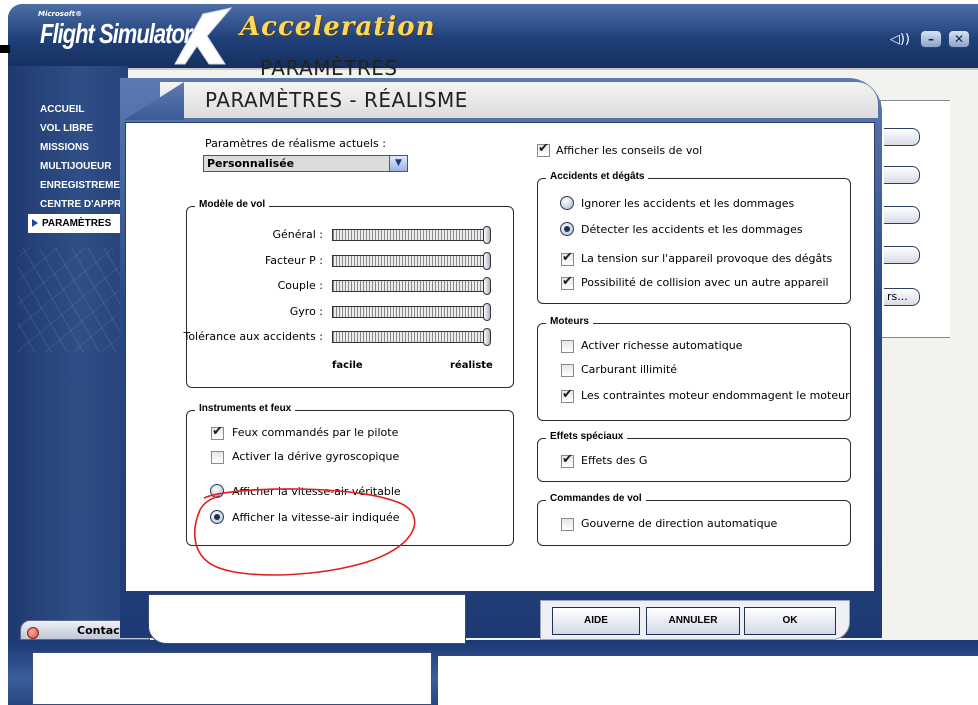 Image resolution: width=978 pixels, height=705 pixels. What do you see at coordinates (203, 36) in the screenshot?
I see `brand-x-logo` at bounding box center [203, 36].